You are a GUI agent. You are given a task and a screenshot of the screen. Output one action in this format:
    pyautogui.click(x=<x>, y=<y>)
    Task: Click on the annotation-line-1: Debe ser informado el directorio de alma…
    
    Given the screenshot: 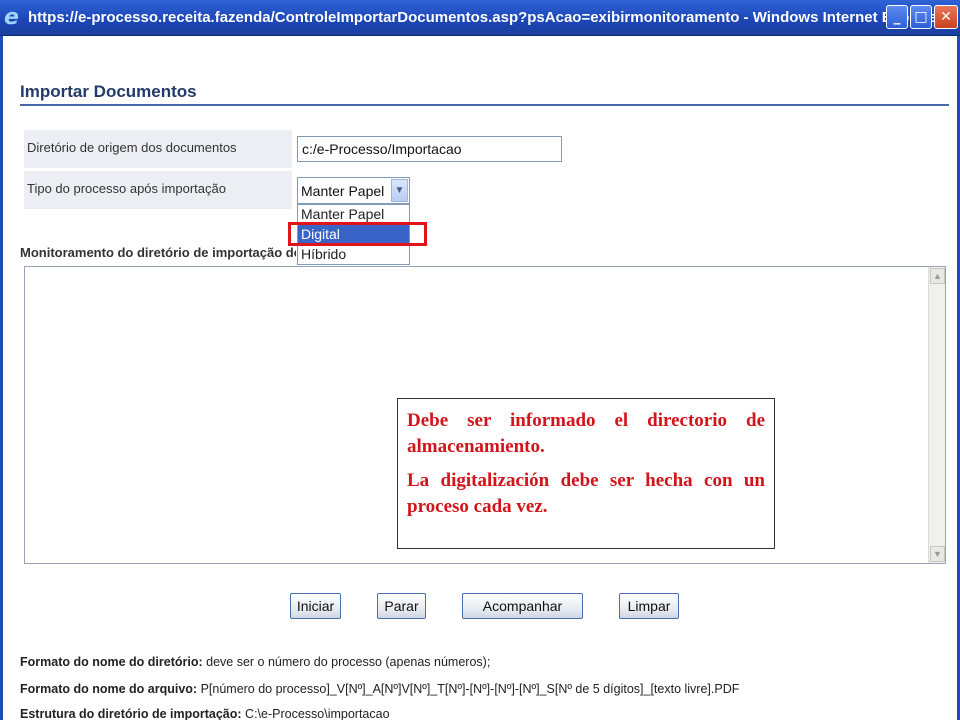 What is the action you would take?
    pyautogui.click(x=586, y=433)
    